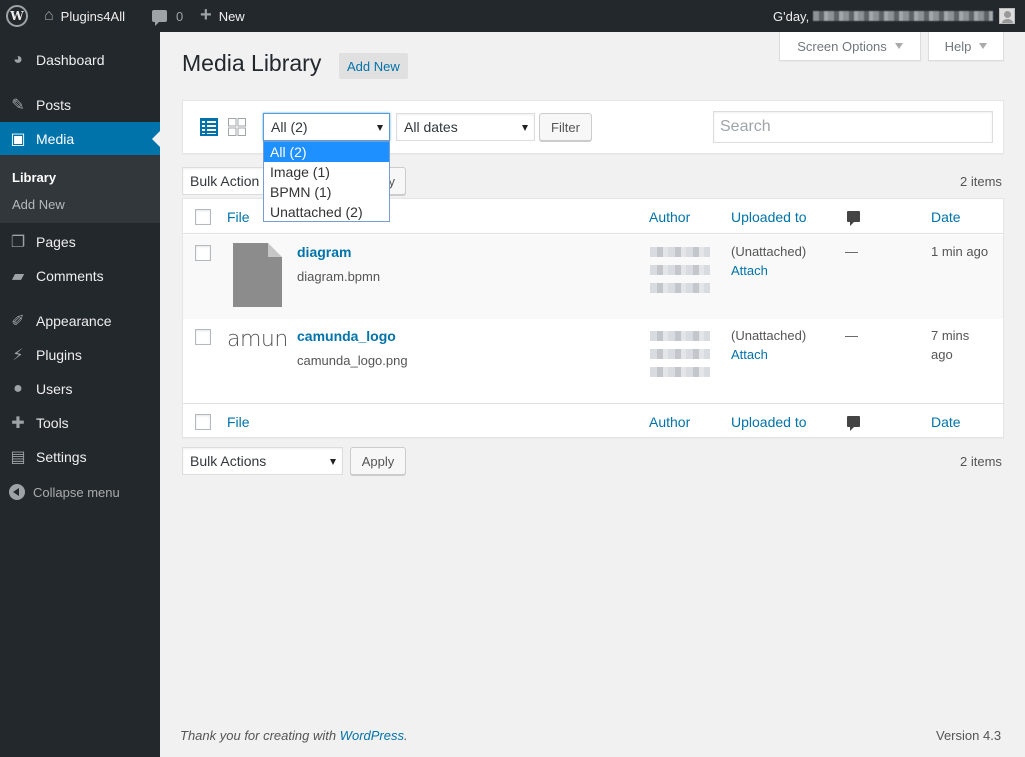 The image size is (1025, 757). I want to click on select-all-checkbox, so click(203, 217).